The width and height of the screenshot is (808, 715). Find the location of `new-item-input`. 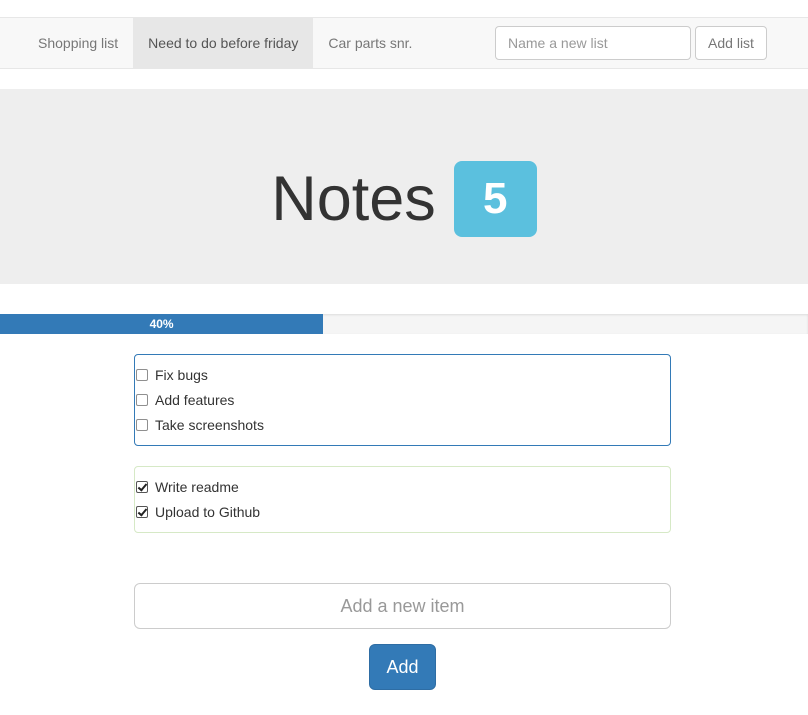

new-item-input is located at coordinates (402, 606).